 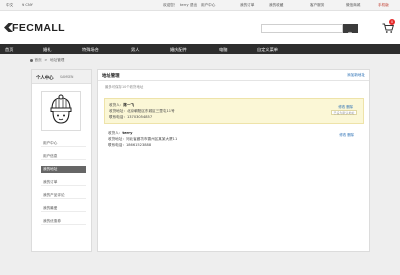 What do you see at coordinates (170, 4) in the screenshot?
I see `welcome-text: 欢迎您！` at bounding box center [170, 4].